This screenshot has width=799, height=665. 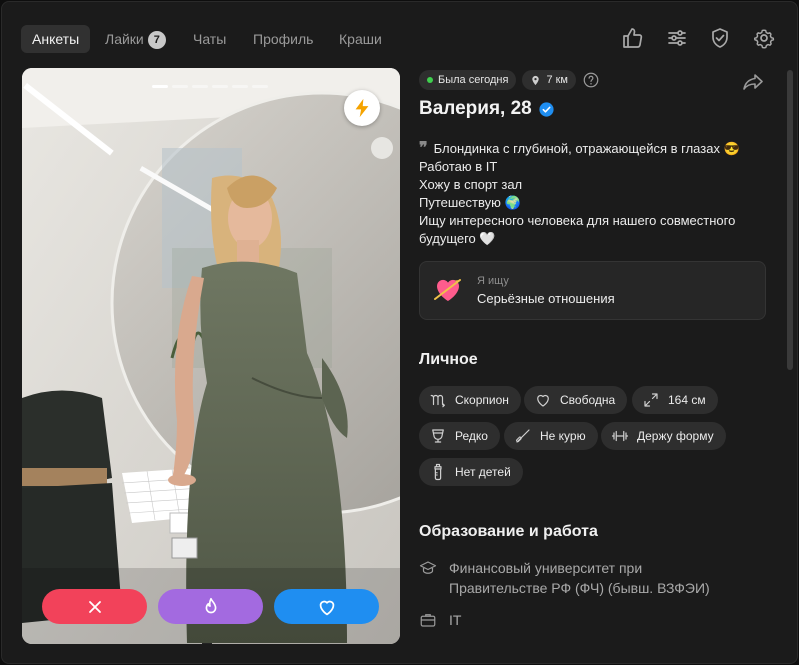 What do you see at coordinates (473, 80) in the screenshot?
I see `last-seen-text: Была сегодня` at bounding box center [473, 80].